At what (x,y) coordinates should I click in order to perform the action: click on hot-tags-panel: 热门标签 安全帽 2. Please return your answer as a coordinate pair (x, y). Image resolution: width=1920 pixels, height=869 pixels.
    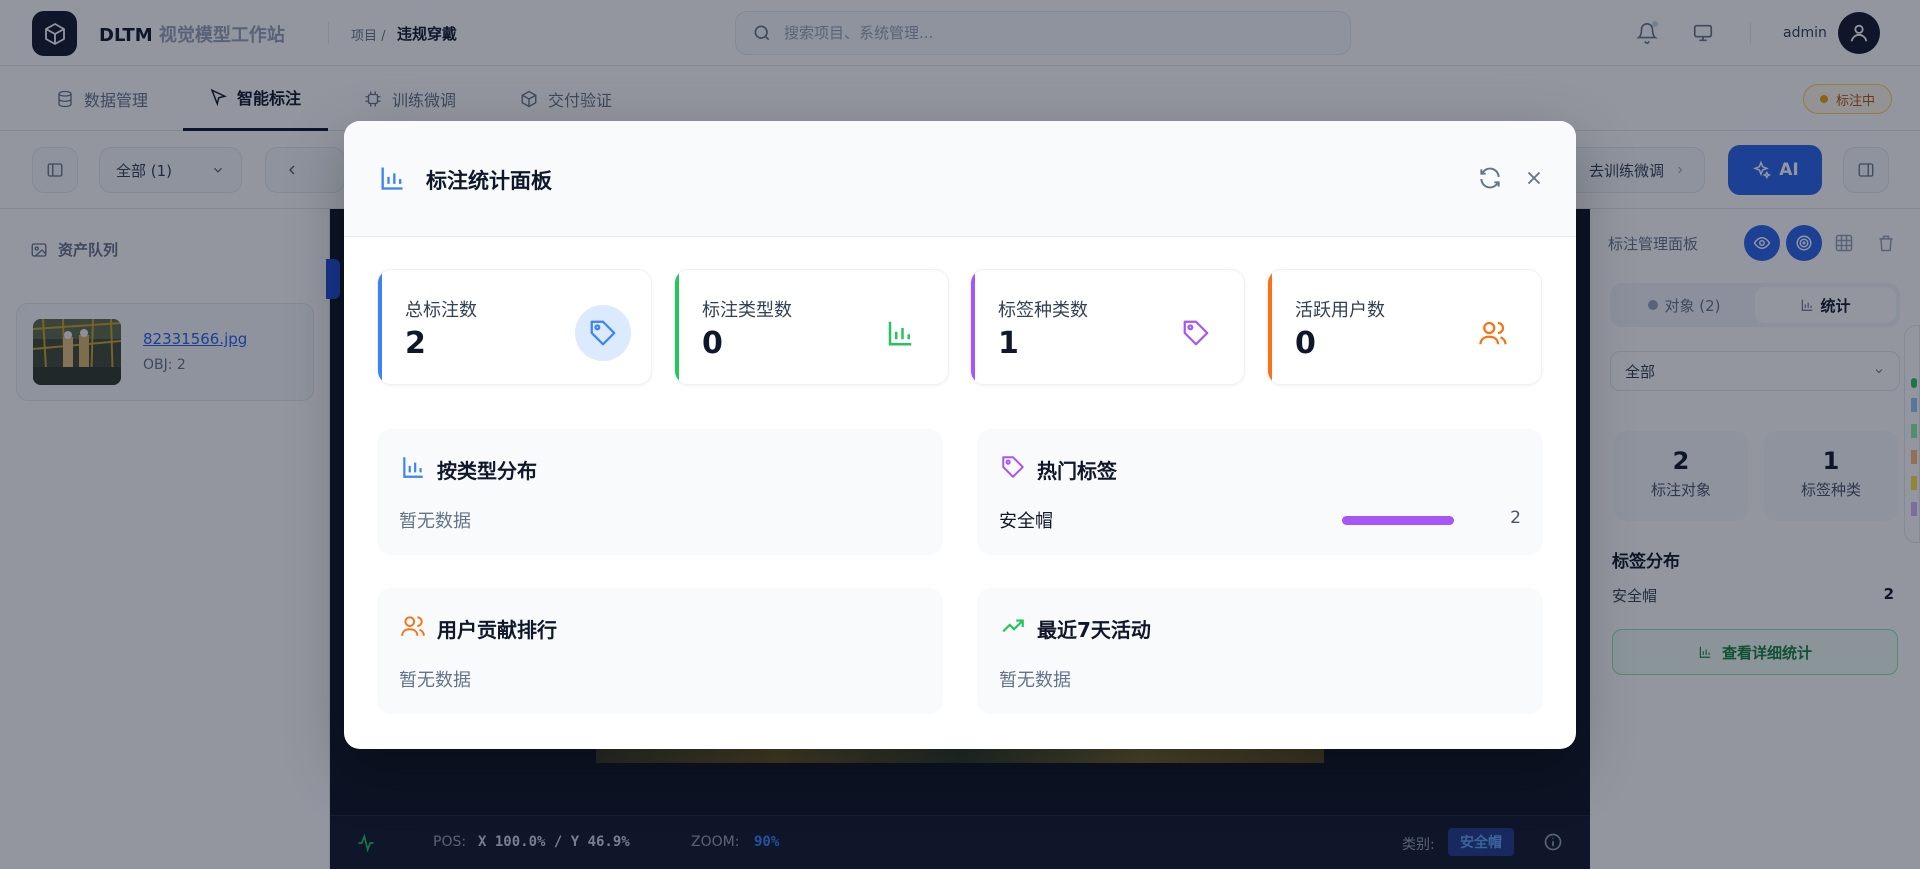
    Looking at the image, I should click on (1260, 492).